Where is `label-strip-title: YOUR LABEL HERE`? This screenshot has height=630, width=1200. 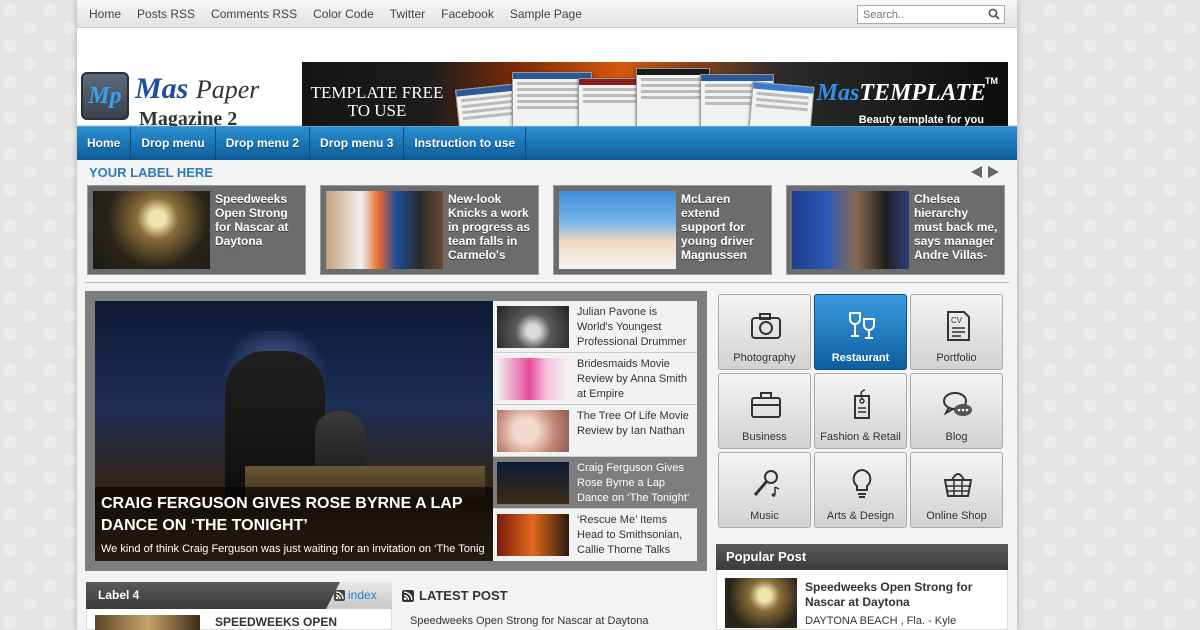 label-strip-title: YOUR LABEL HERE is located at coordinates (151, 172).